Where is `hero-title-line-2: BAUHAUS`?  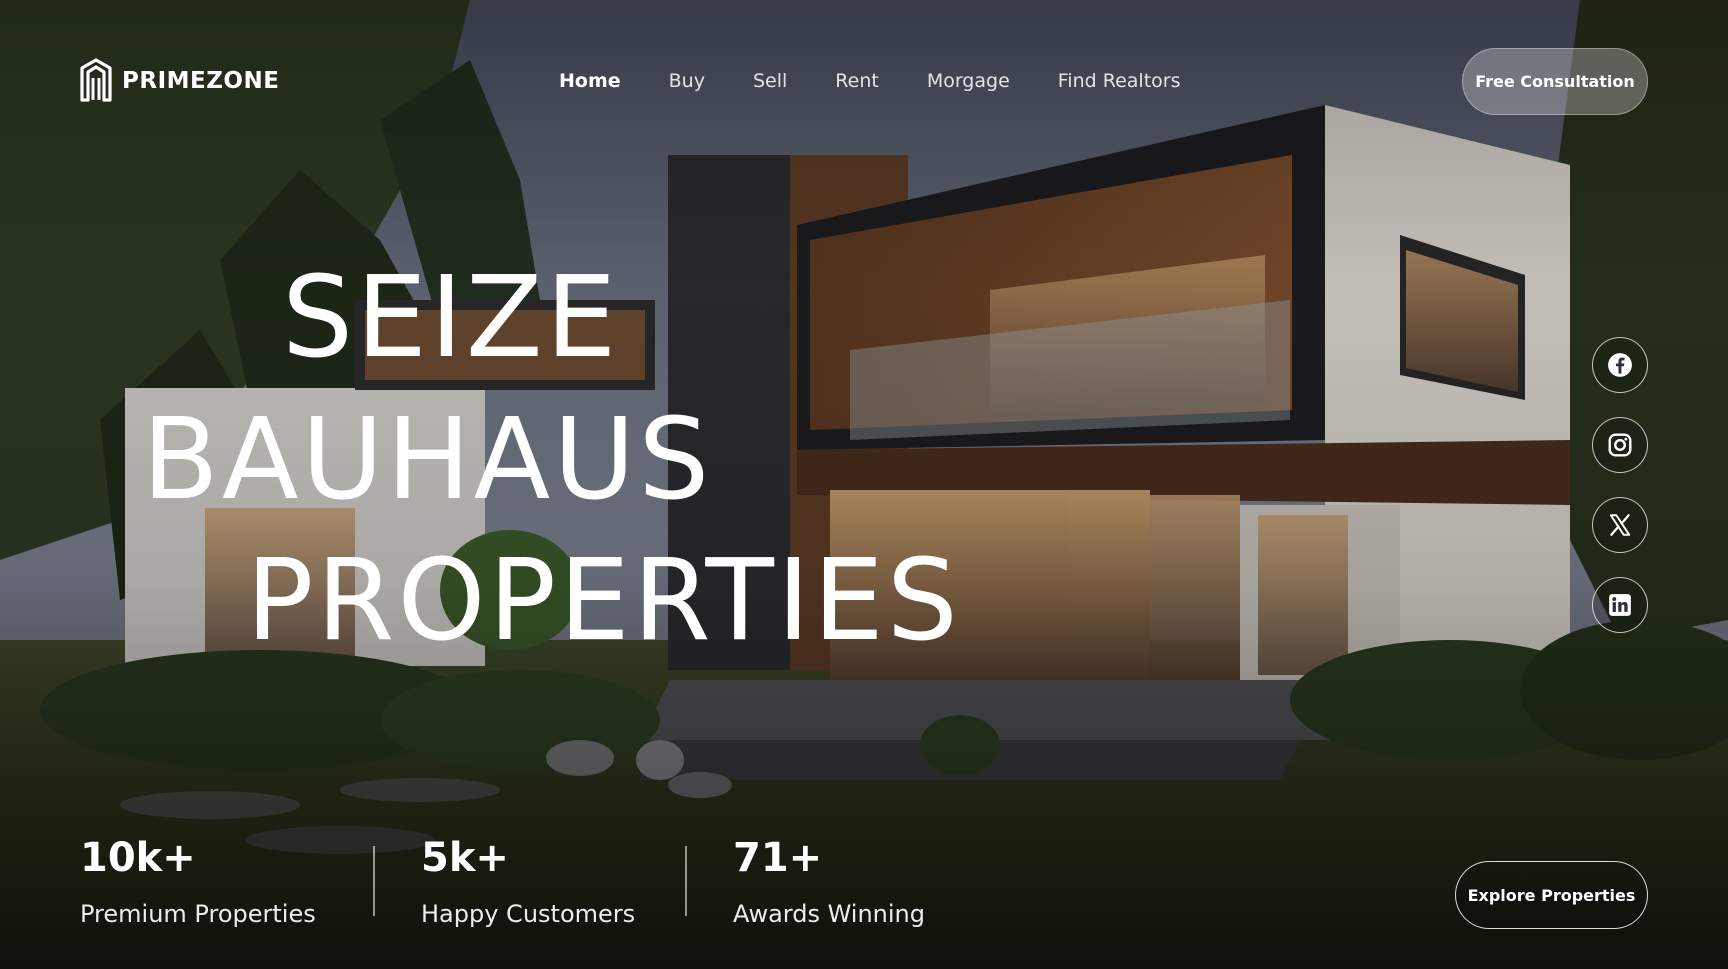 hero-title-line-2: BAUHAUS is located at coordinates (427, 460).